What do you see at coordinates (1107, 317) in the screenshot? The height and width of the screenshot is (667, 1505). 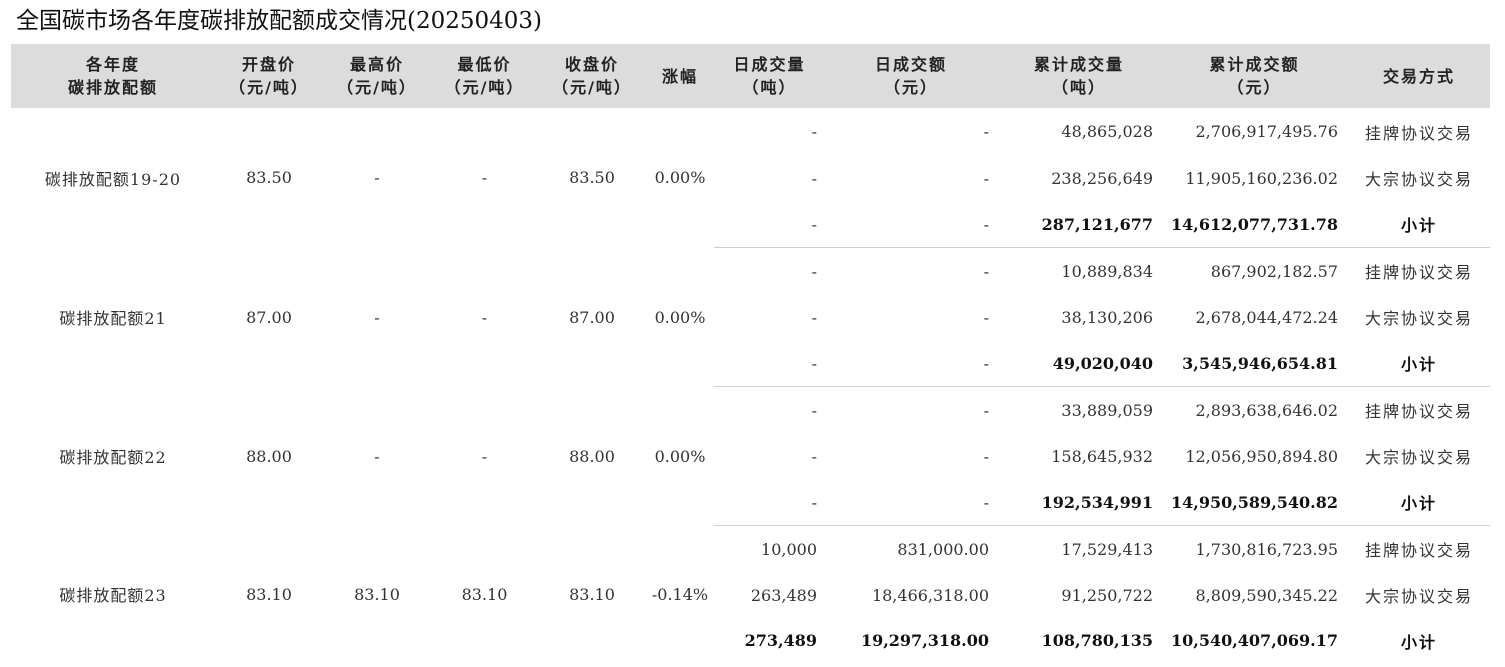 I see `cumulative-volume: 38,130,206` at bounding box center [1107, 317].